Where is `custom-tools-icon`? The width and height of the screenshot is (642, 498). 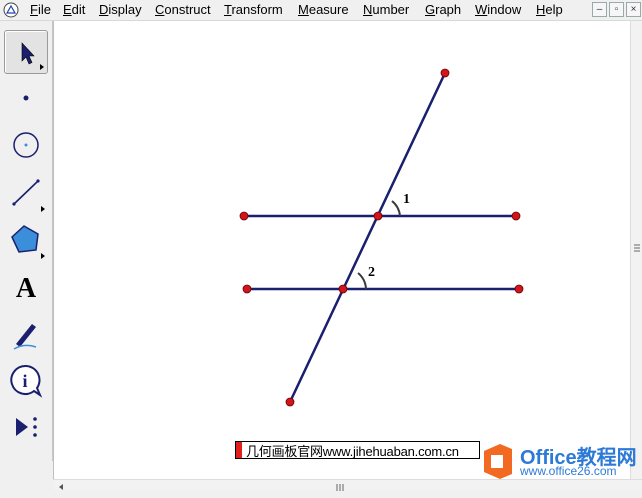 custom-tools-icon is located at coordinates (26, 427).